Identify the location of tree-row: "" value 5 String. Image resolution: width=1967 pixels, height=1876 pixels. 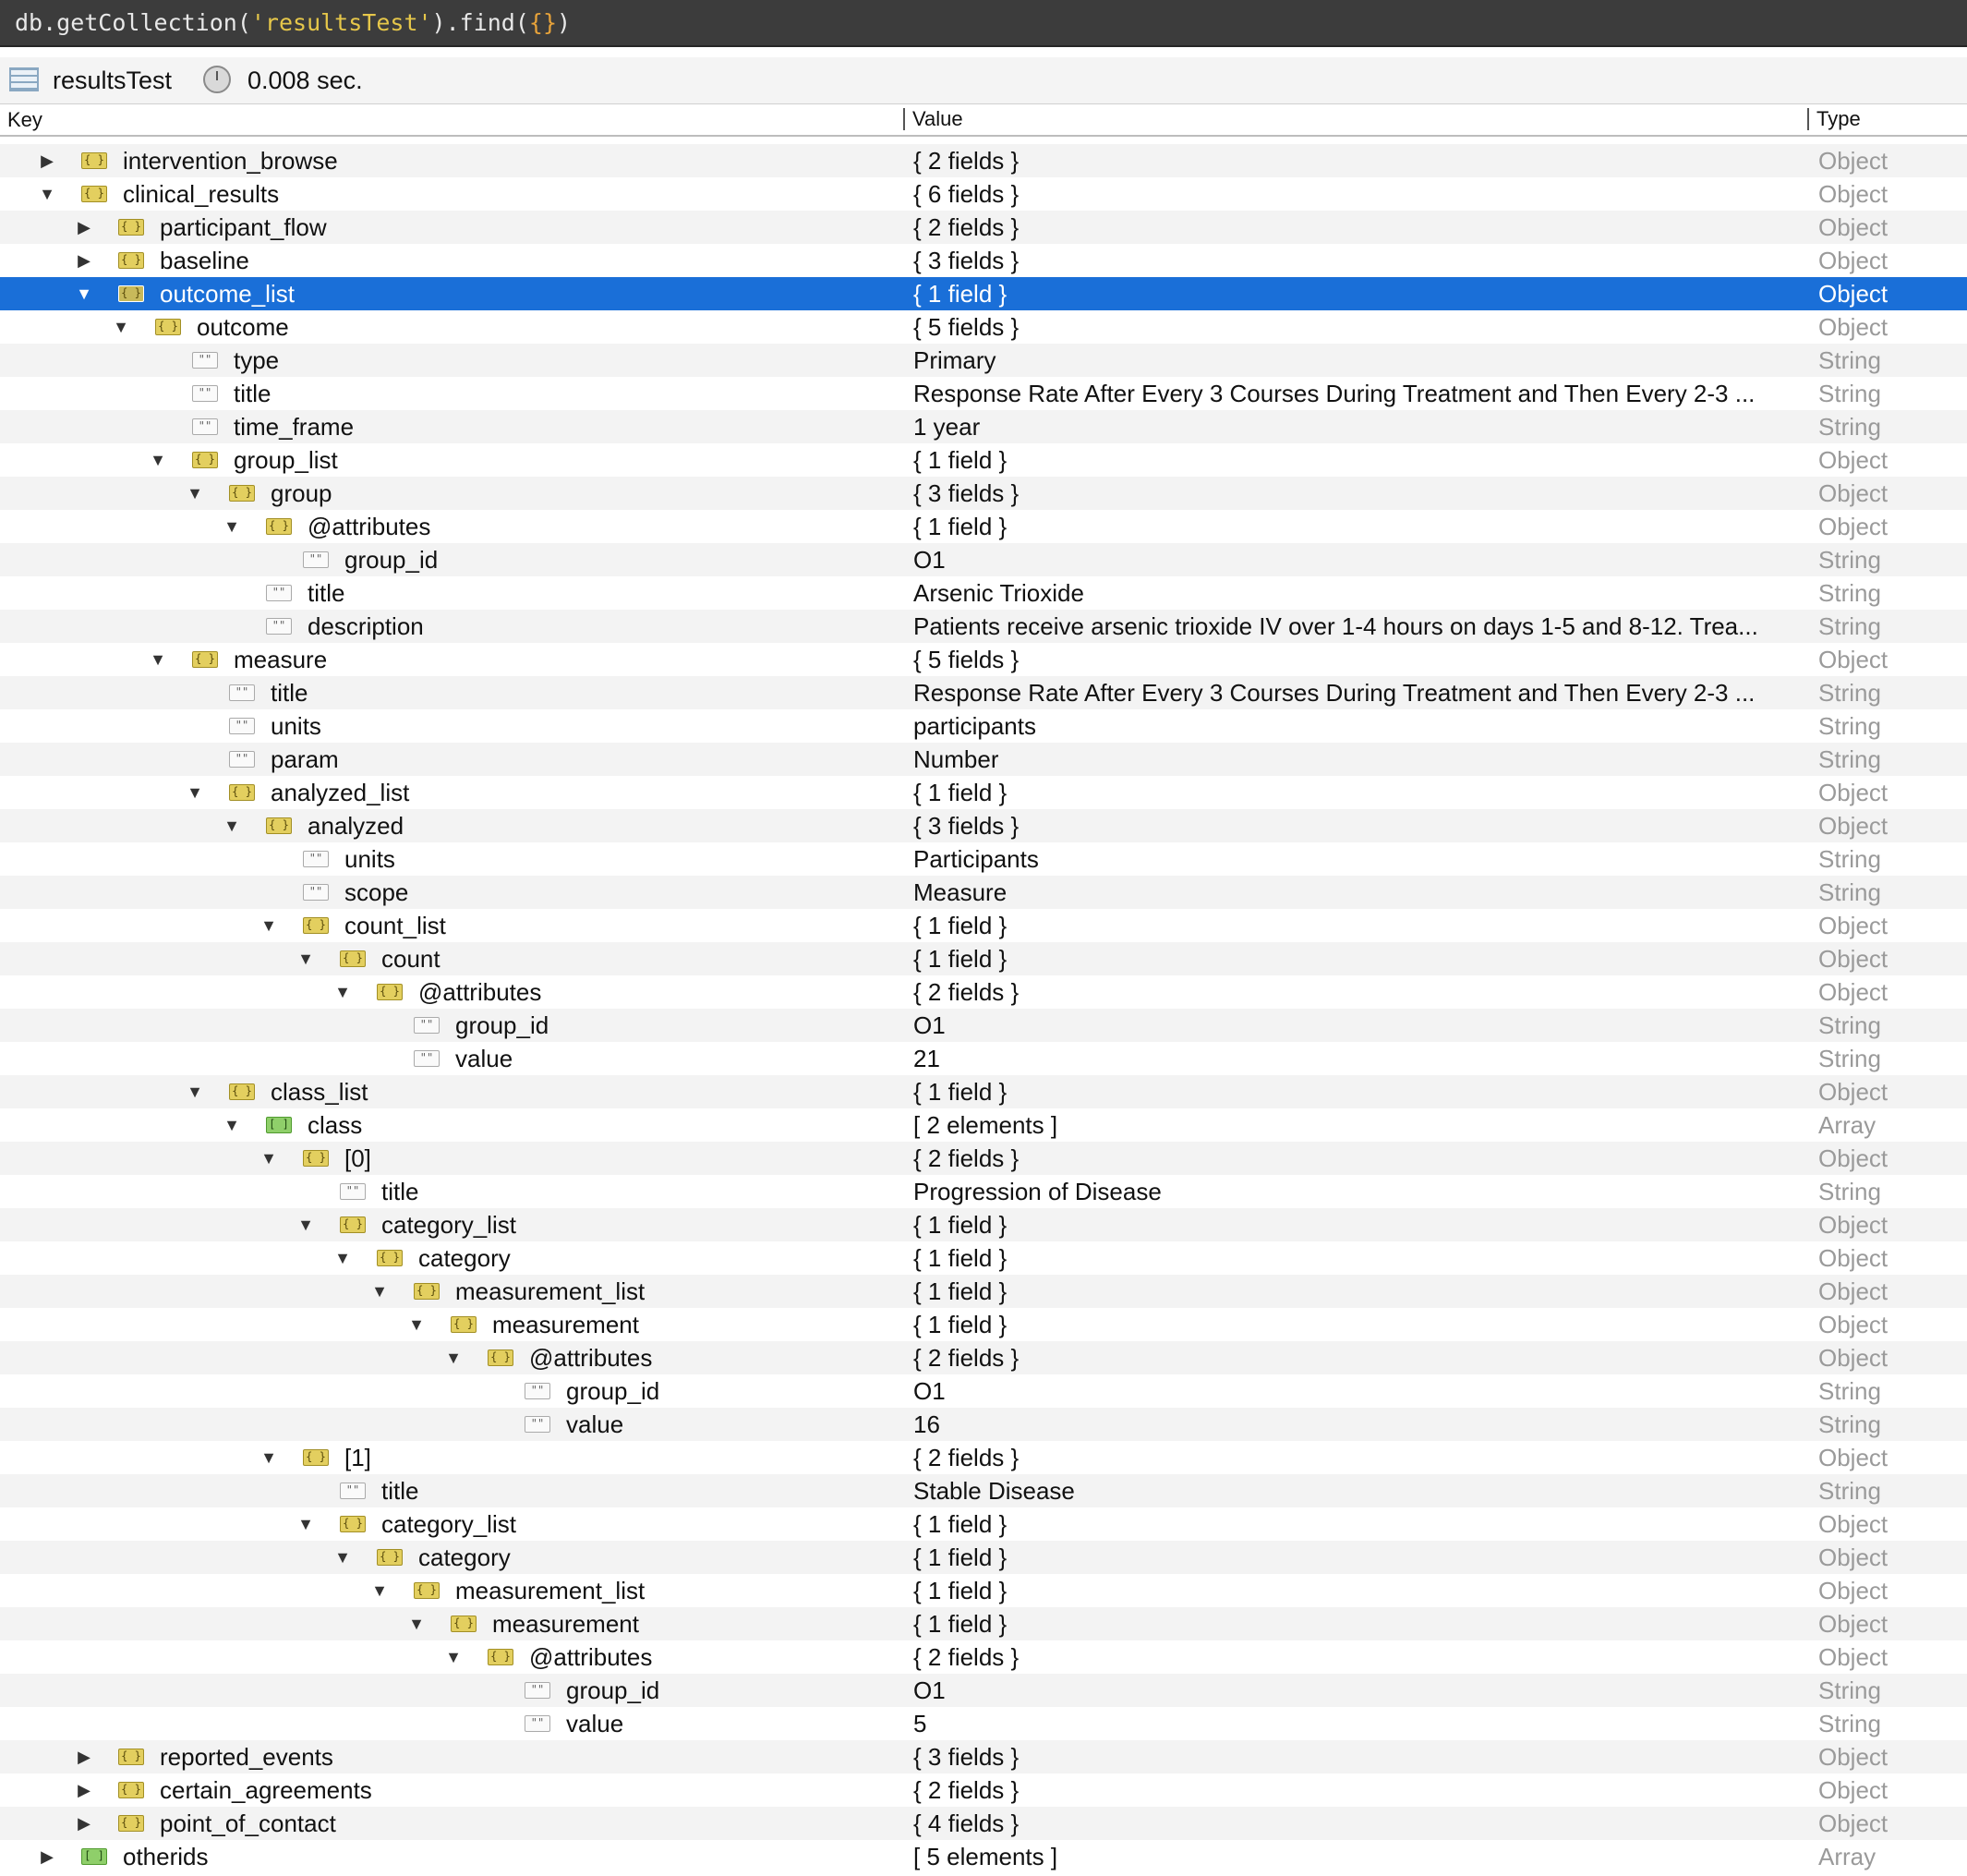
(983, 1723).